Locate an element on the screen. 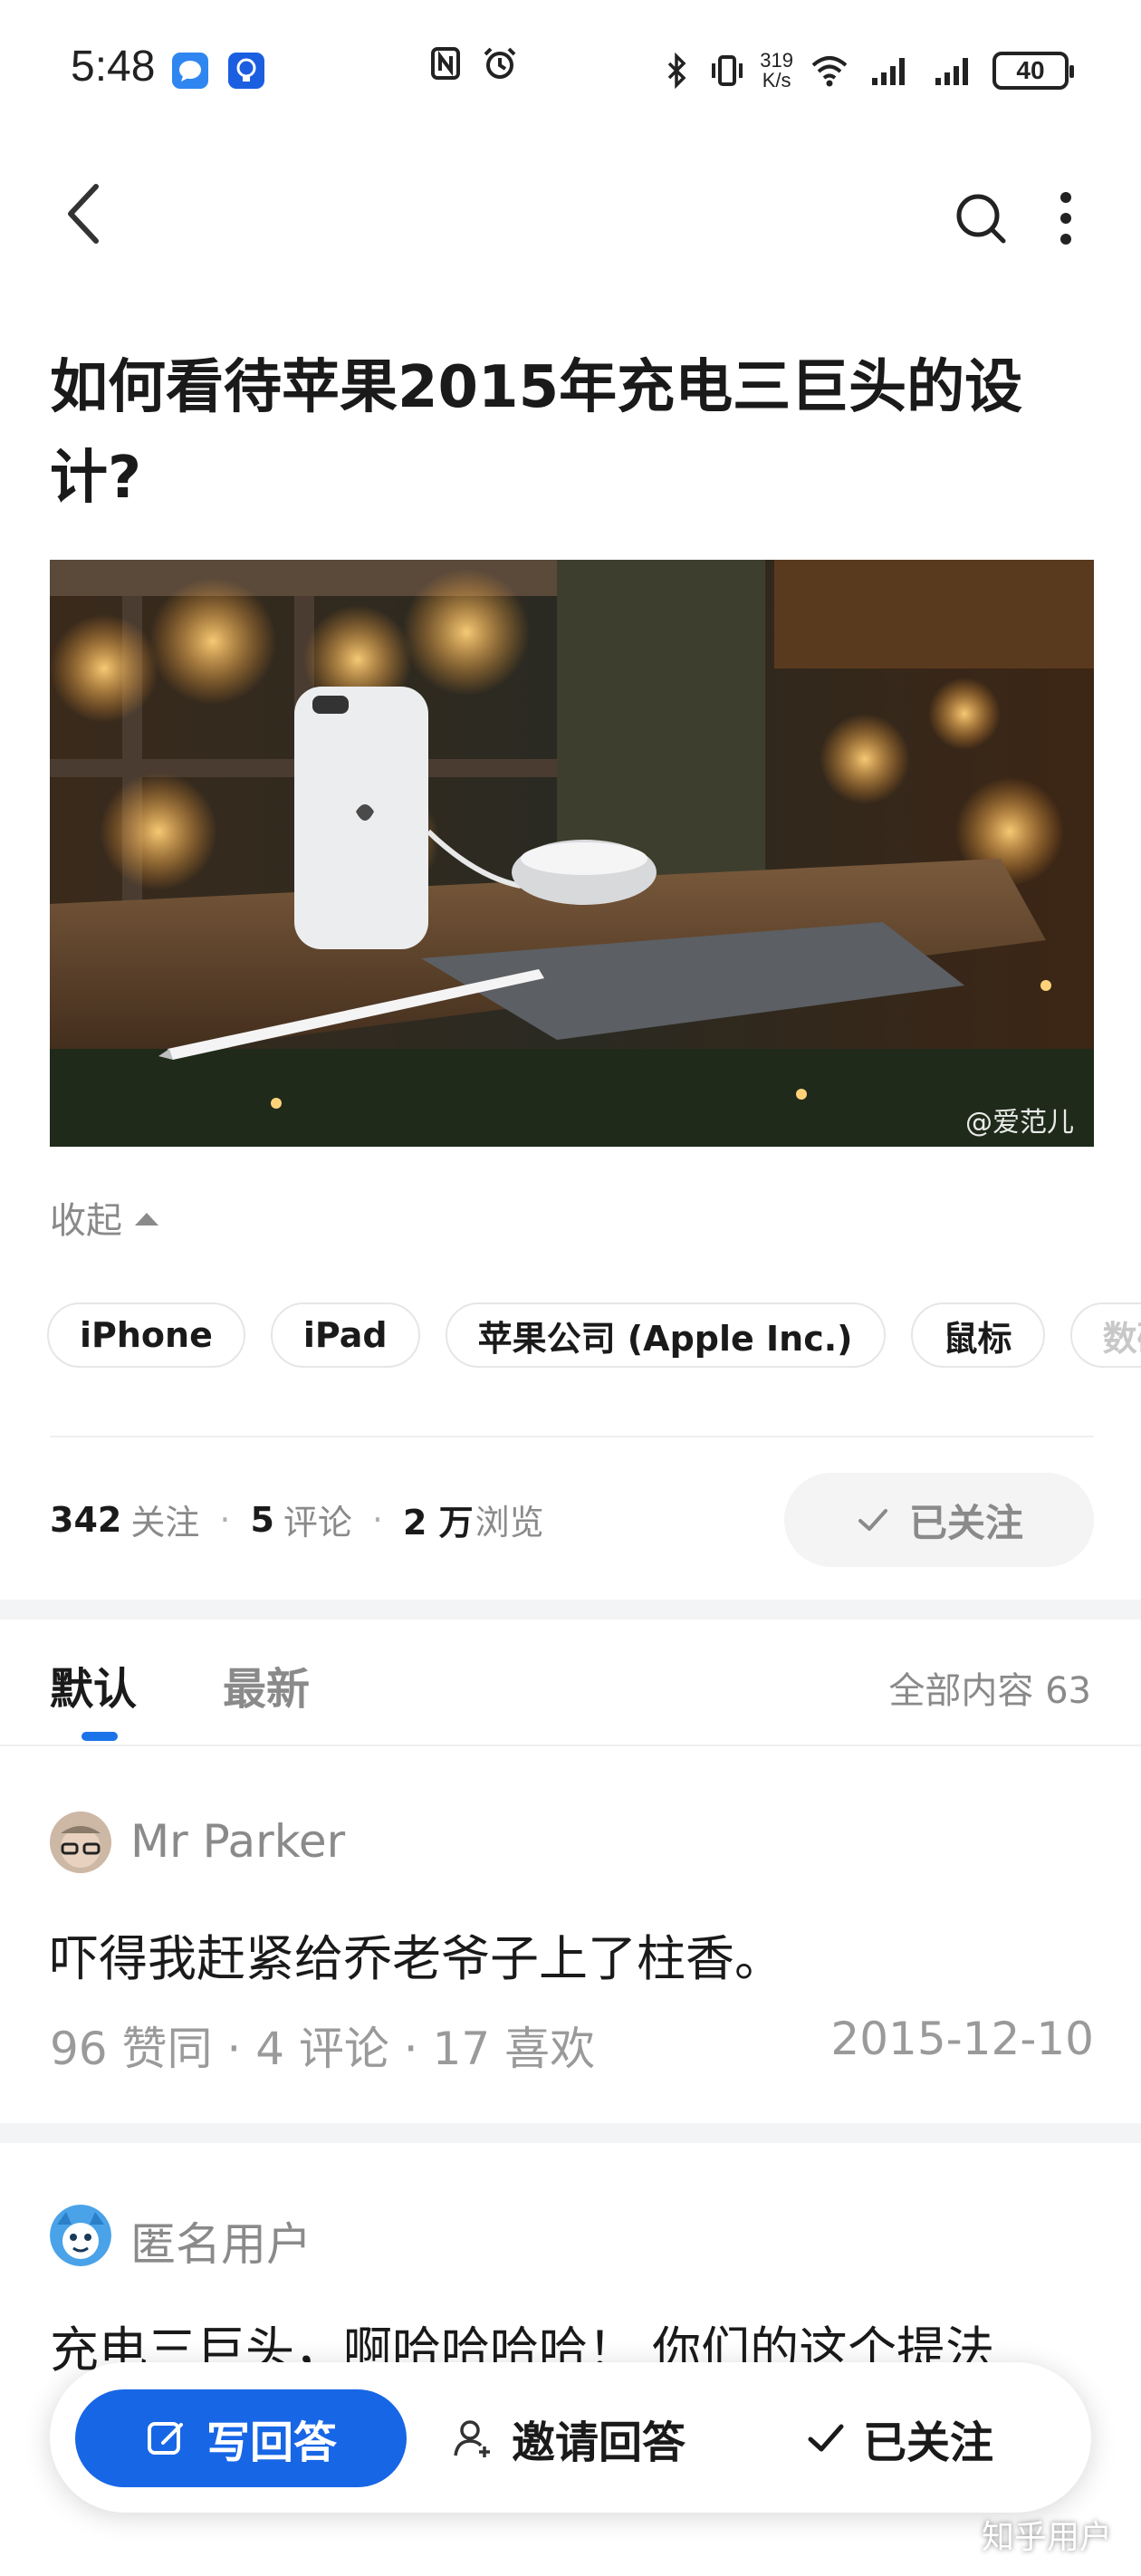 Image resolution: width=1141 pixels, height=2576 pixels. network-speed-value: 319 is located at coordinates (776, 60).